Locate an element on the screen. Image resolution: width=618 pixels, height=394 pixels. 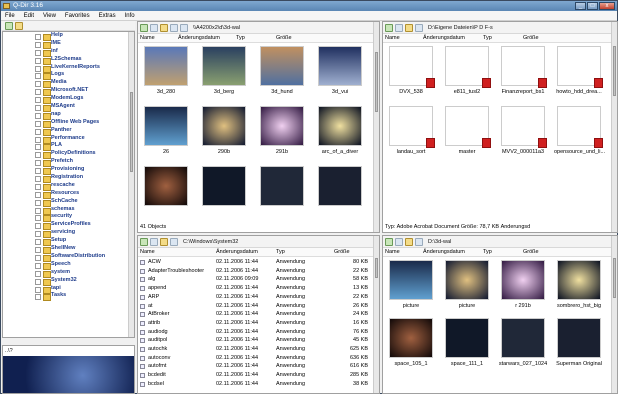
table-row: ACW 02.11.2006 11:44 Anwendung 80 KB is located at coordinates (255, 262).